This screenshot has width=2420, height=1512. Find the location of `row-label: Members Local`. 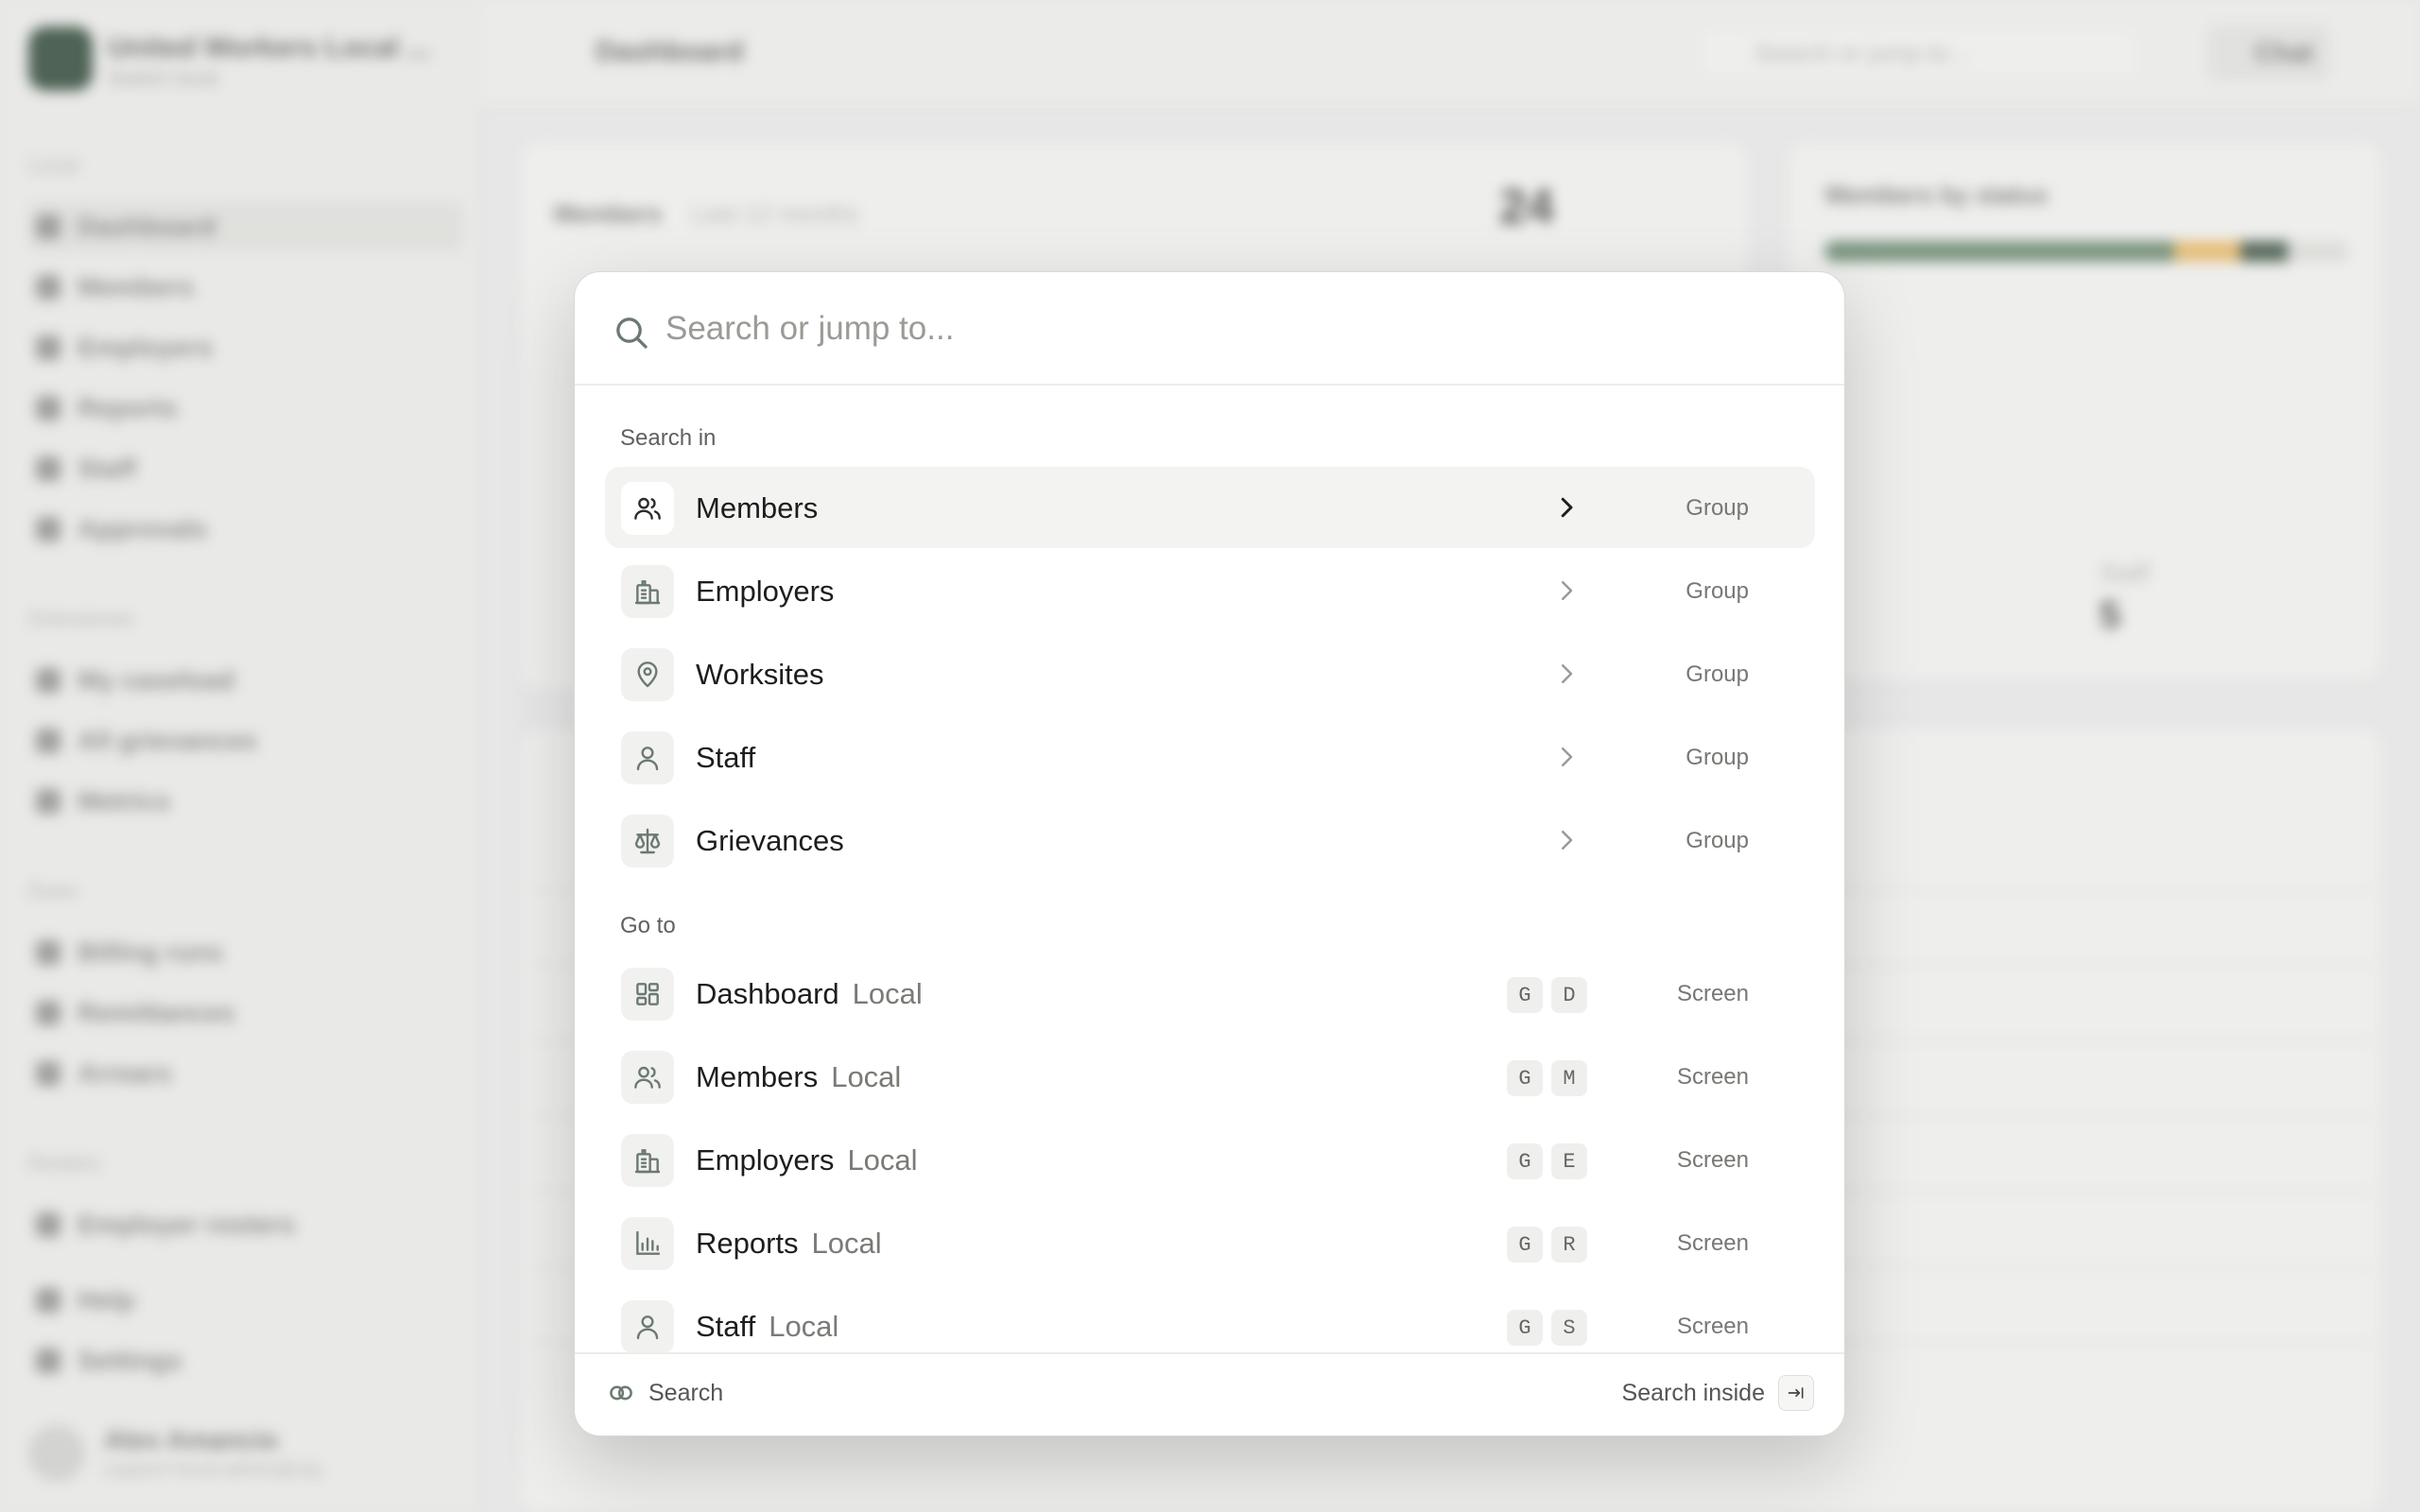

row-label: Members Local is located at coordinates (799, 1076).